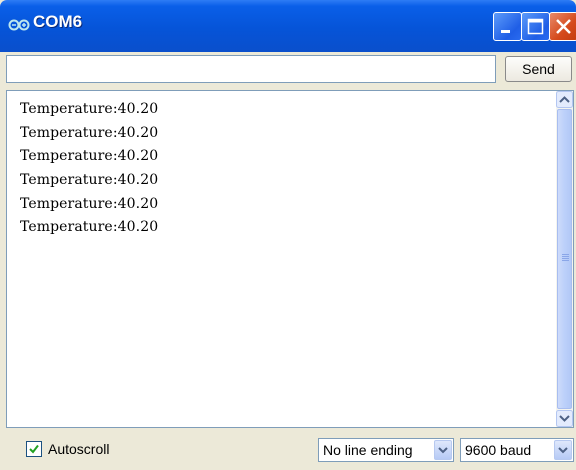  I want to click on minimize-button, so click(507, 26).